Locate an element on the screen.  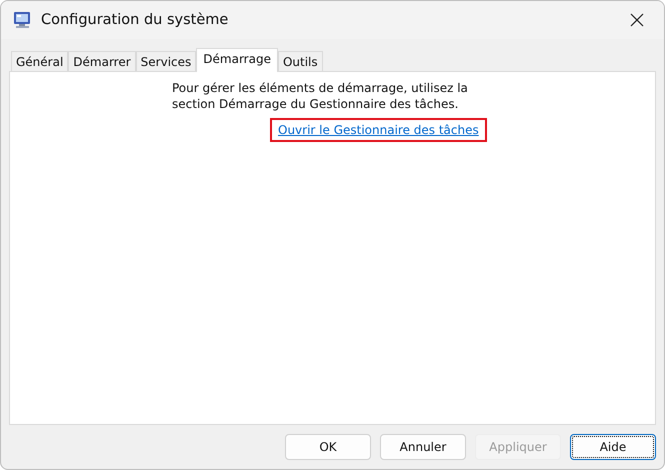
dialog-button: Aide is located at coordinates (613, 447).